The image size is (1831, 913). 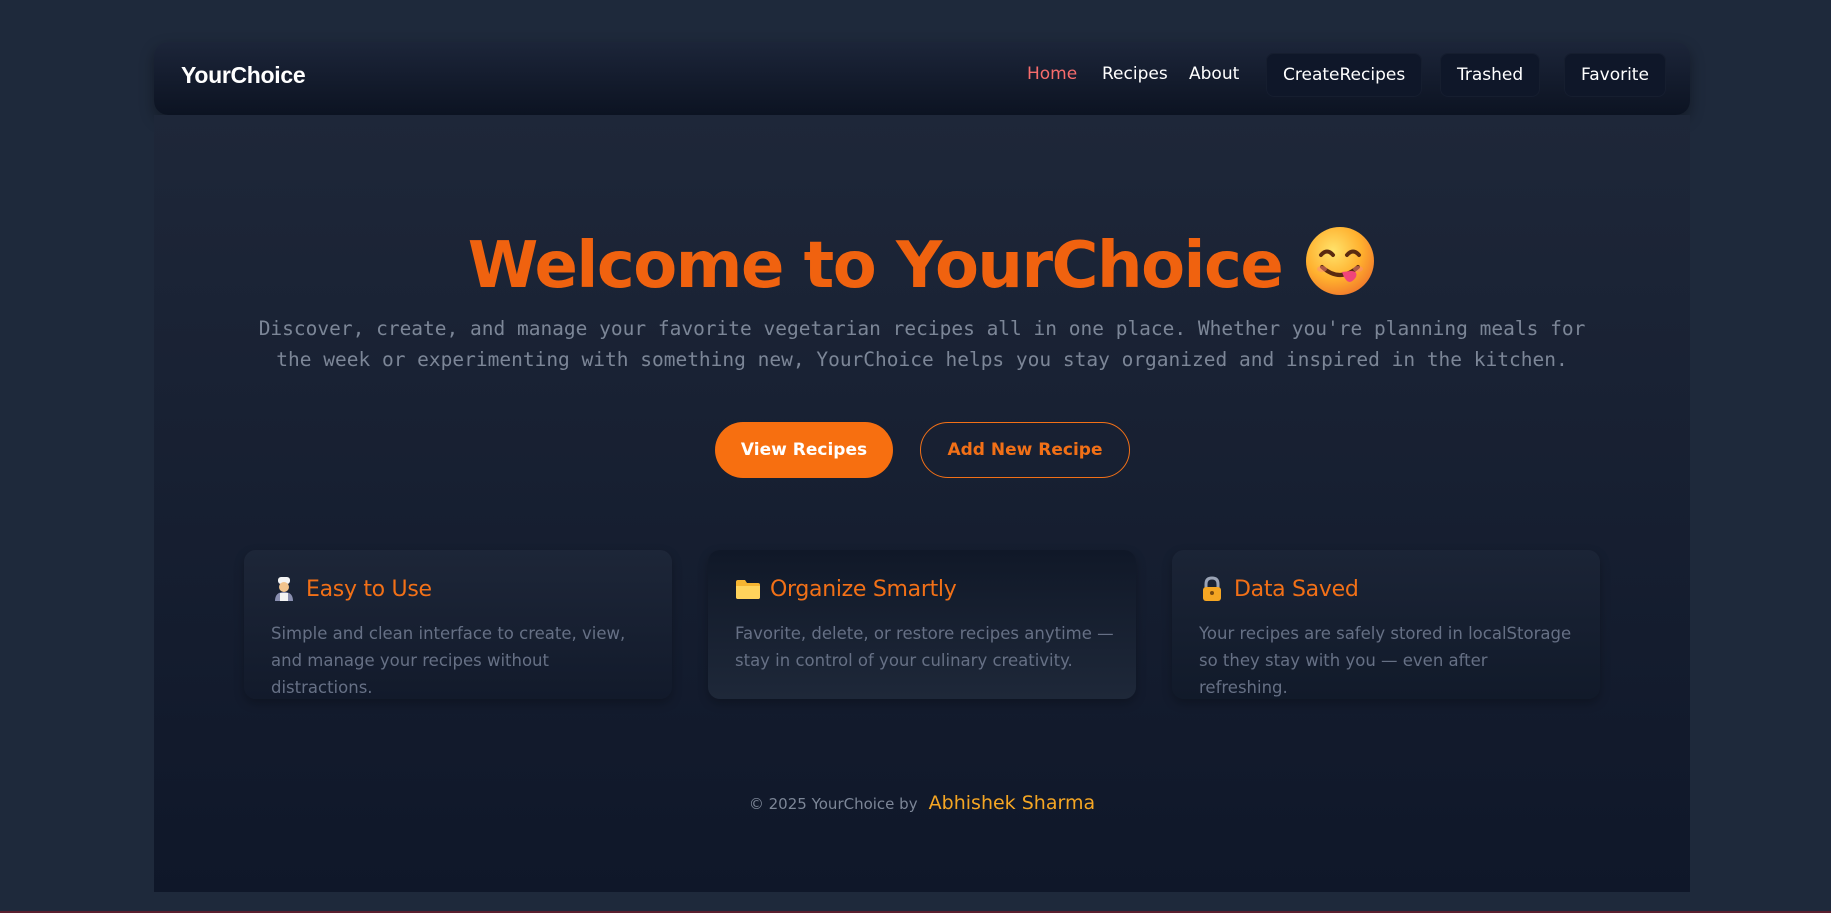 What do you see at coordinates (1340, 261) in the screenshot?
I see `face-savoring-food-icon` at bounding box center [1340, 261].